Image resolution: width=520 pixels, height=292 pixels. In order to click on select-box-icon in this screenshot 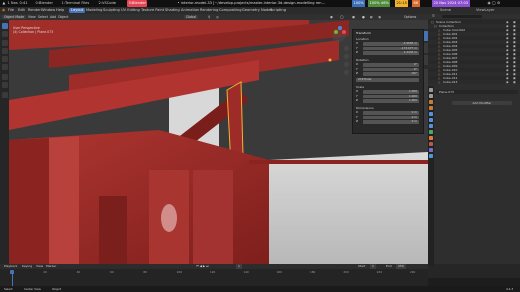, I will do `click(4, 26)`.